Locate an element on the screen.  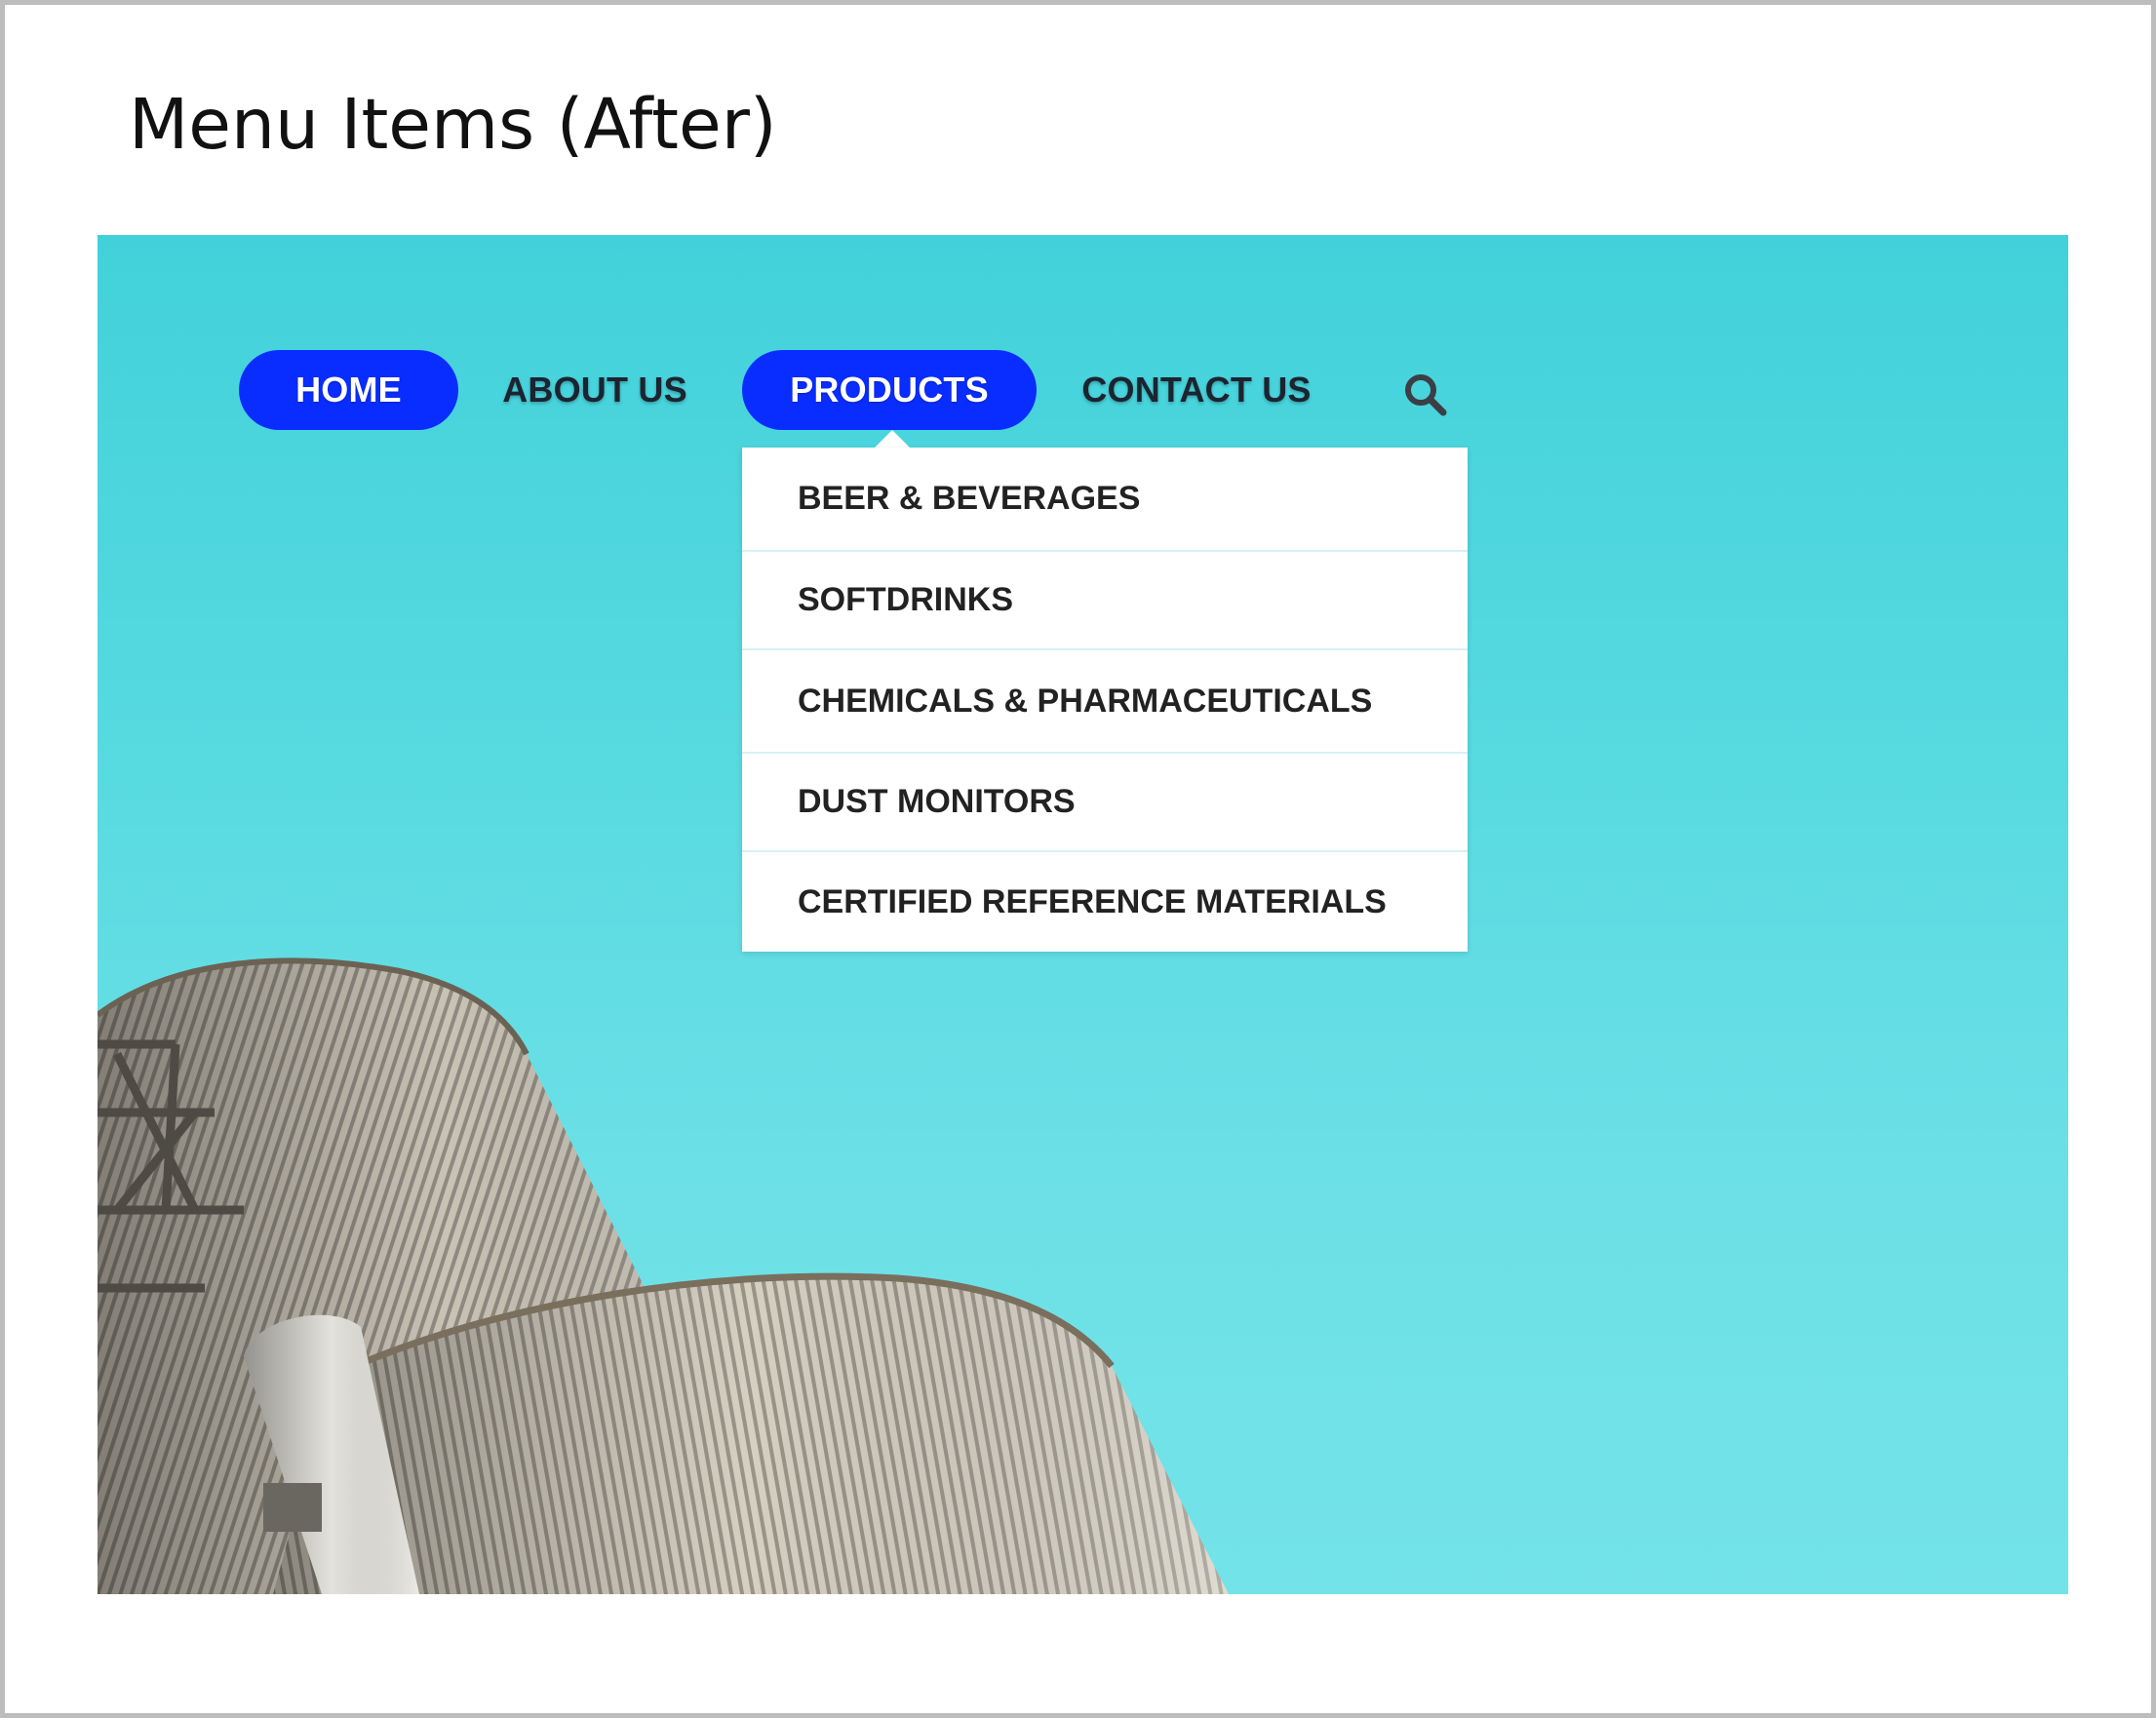
dropdown-item-certified-reference-materials: CERTIFIED REFERENCE MATERIALS is located at coordinates (1105, 901).